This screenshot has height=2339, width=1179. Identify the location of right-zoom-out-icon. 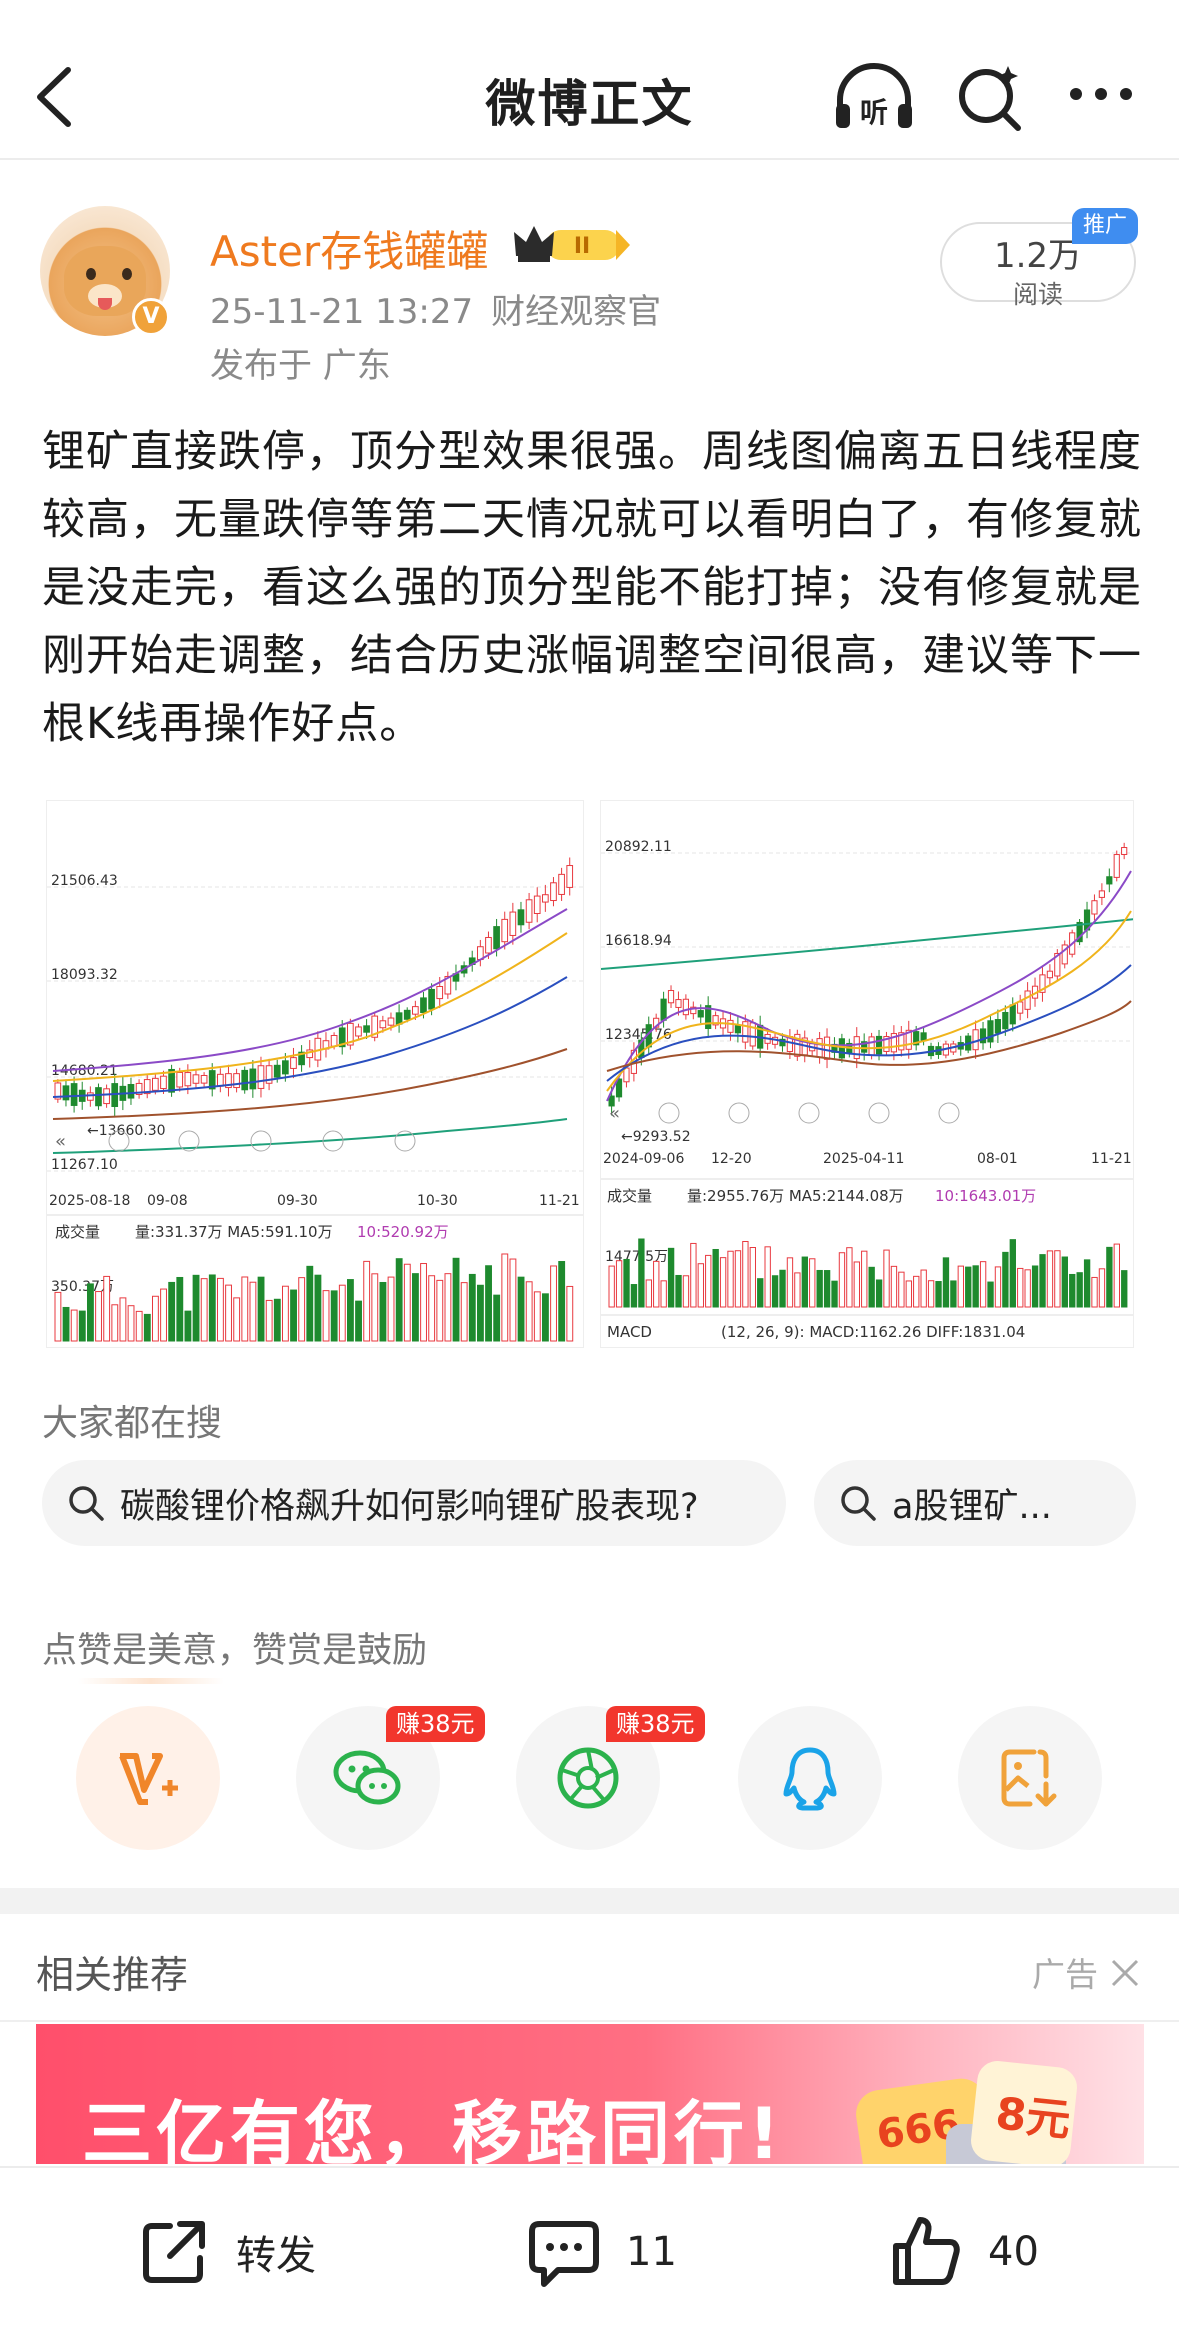
(739, 1113).